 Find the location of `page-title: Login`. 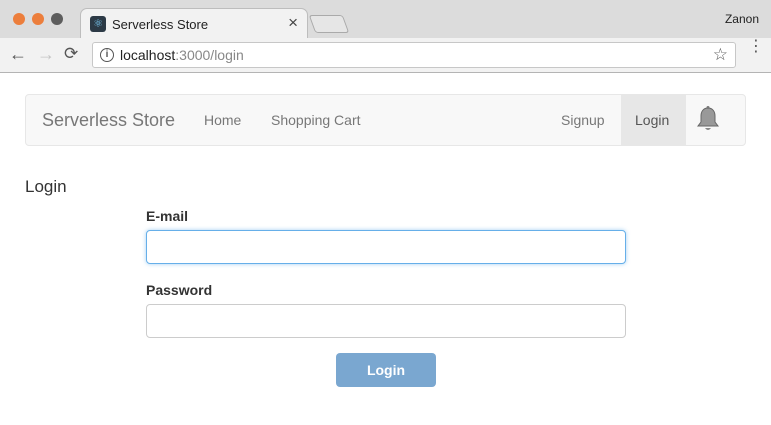

page-title: Login is located at coordinates (46, 186).